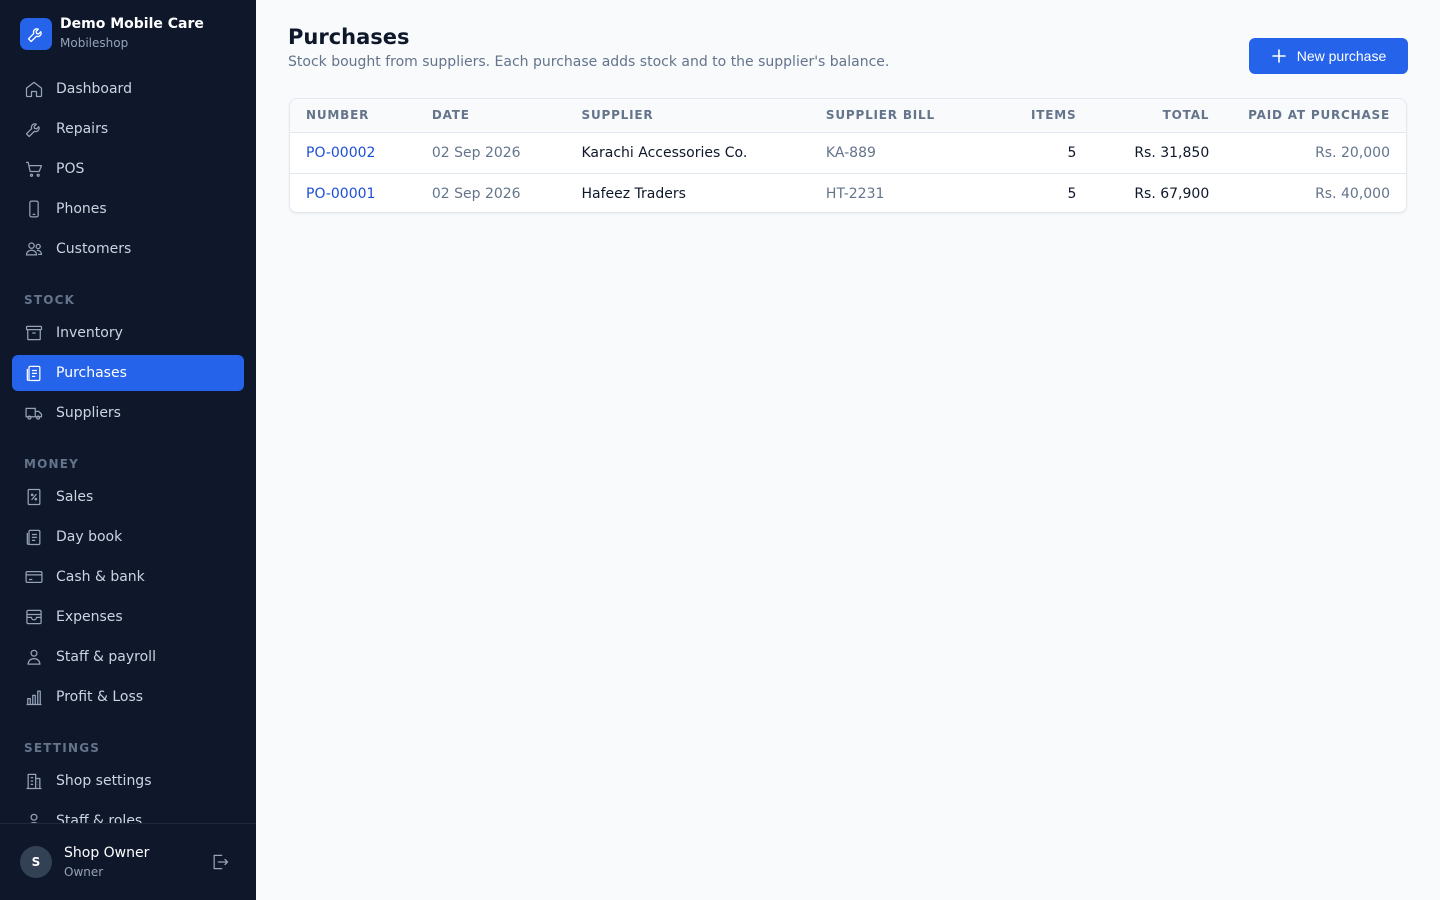  Describe the element at coordinates (107, 853) in the screenshot. I see `user-name: Shop Owner` at that location.